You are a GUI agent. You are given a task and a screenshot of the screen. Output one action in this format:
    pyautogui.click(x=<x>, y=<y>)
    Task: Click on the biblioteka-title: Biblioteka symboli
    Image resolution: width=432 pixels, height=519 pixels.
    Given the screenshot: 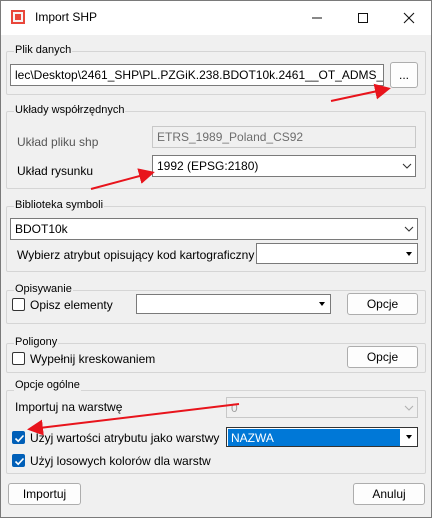 What is the action you would take?
    pyautogui.click(x=59, y=205)
    